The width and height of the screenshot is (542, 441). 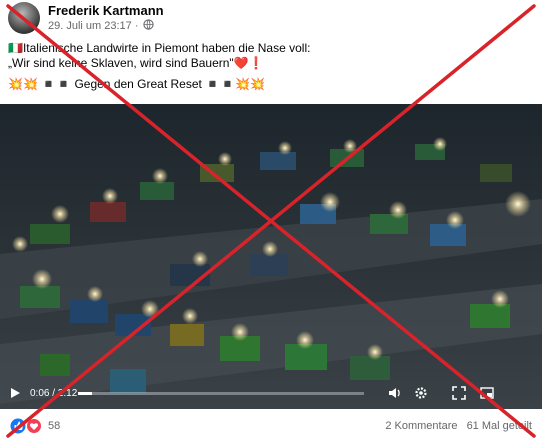 I want to click on post-meta: 29. Juli um 23:17 ·, so click(x=101, y=25).